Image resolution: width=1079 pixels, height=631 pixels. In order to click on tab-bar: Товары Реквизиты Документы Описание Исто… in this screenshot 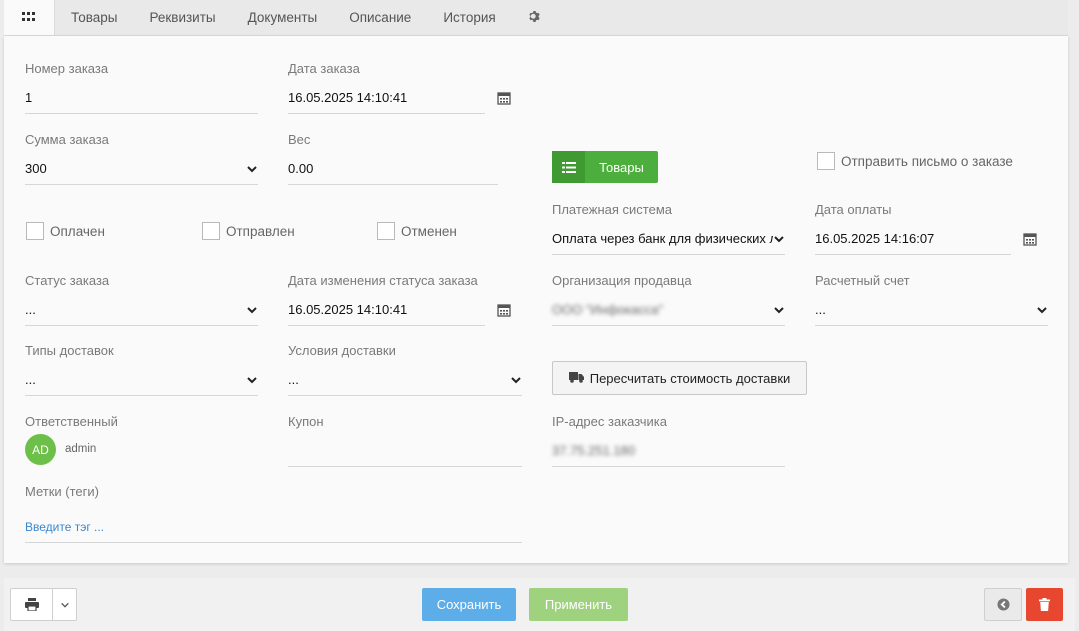, I will do `click(536, 18)`.